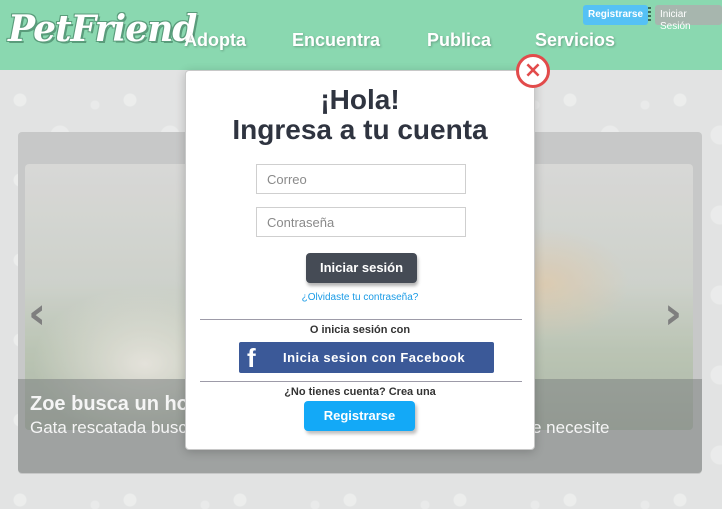  What do you see at coordinates (359, 416) in the screenshot?
I see `register-button: Registrarse` at bounding box center [359, 416].